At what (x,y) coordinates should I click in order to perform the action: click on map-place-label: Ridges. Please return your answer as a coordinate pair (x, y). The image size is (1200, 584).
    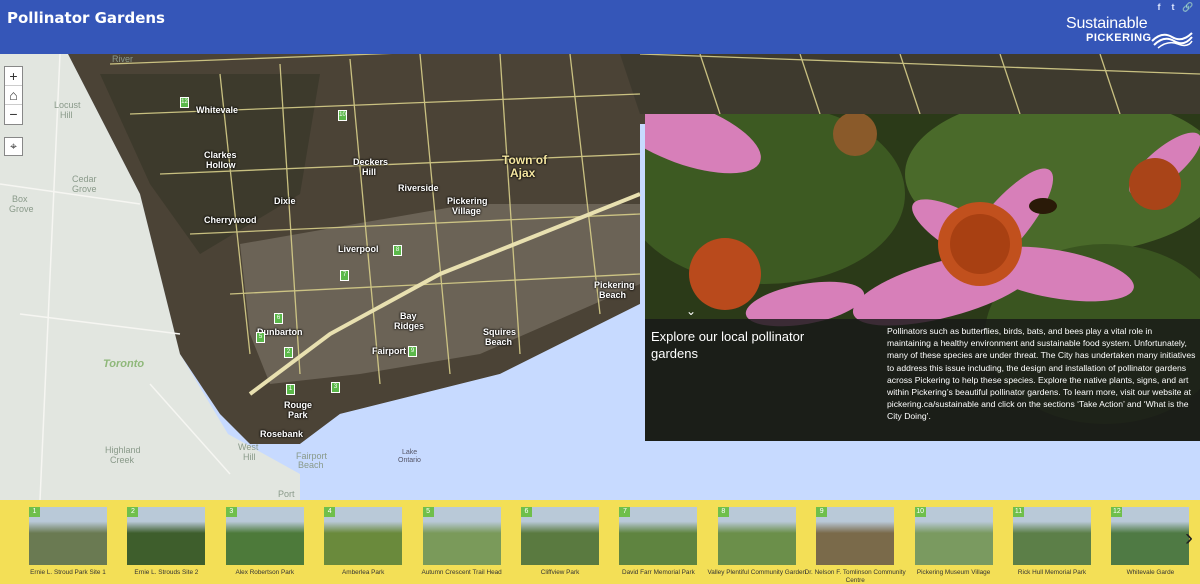
    Looking at the image, I should click on (409, 326).